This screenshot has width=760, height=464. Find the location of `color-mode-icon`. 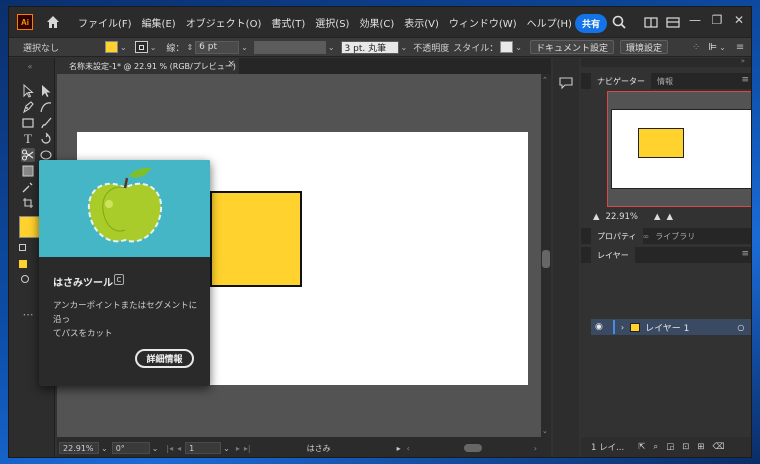

color-mode-icon is located at coordinates (23, 264).